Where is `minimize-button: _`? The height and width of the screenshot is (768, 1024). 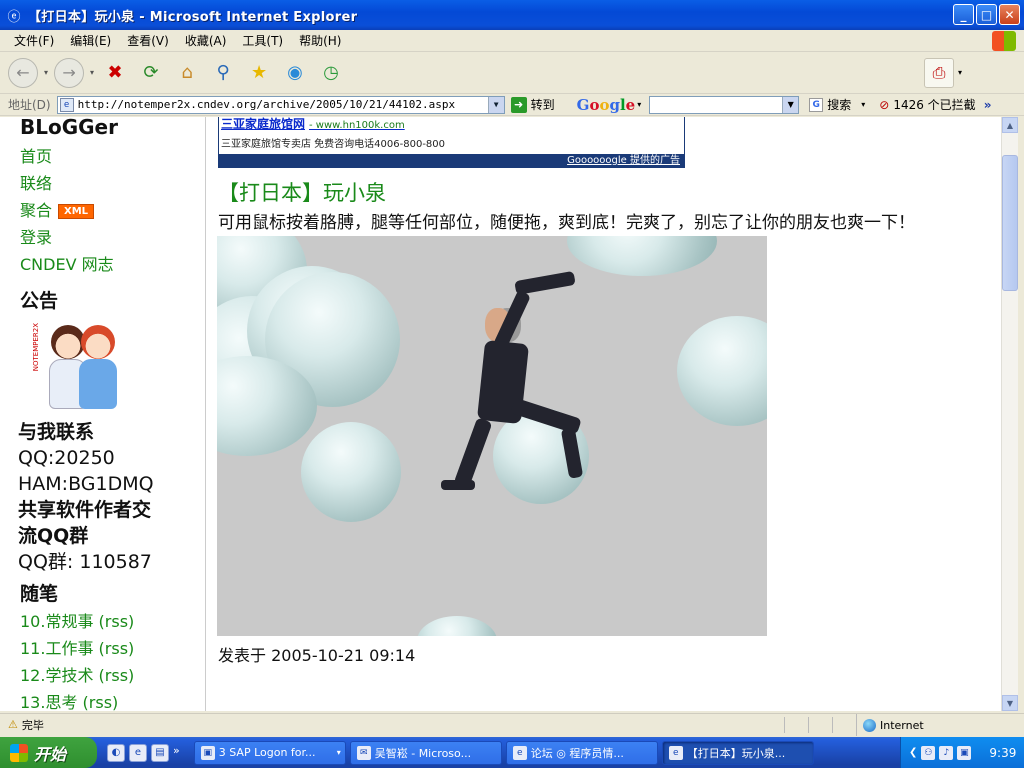 minimize-button: _ is located at coordinates (963, 14).